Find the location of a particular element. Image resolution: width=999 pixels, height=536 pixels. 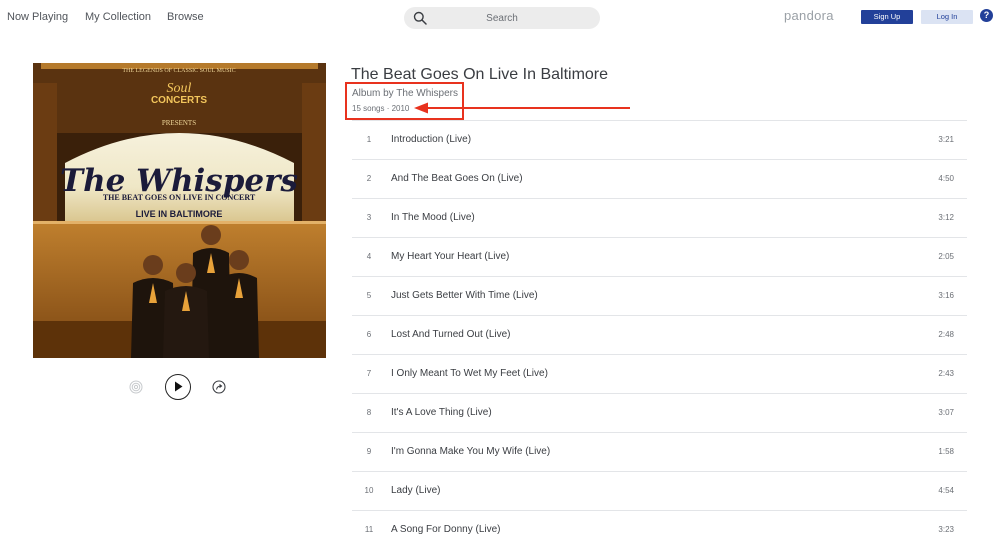

track-title: I Only Meant To Wet My Feet (Live) is located at coordinates (469, 374).